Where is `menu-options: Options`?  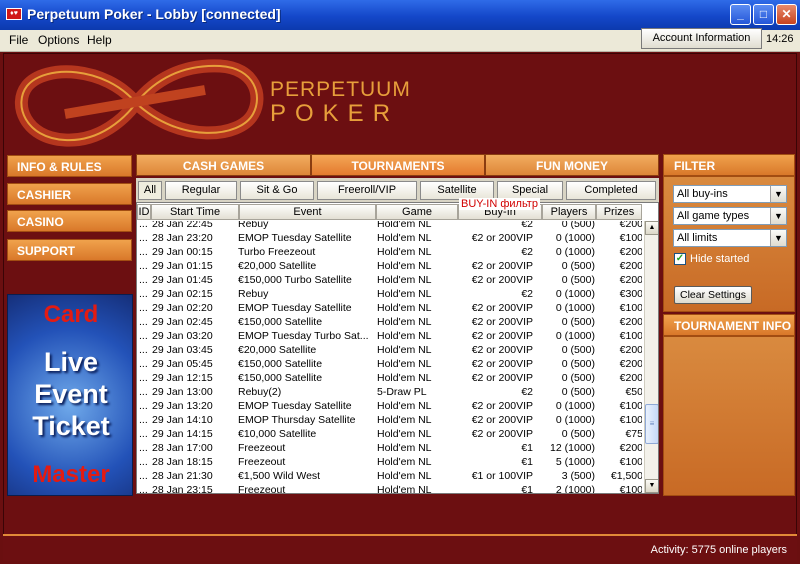
menu-options: Options is located at coordinates (58, 40).